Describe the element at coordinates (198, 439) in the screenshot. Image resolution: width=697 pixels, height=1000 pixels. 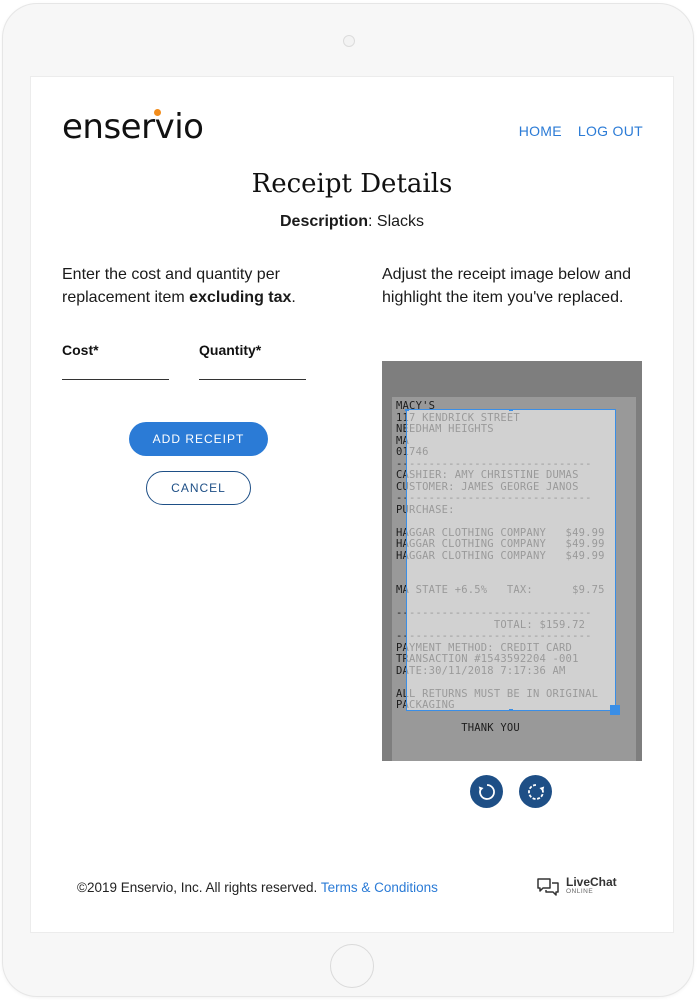
I see `add-receipt-button: ADD RECEIPT` at that location.